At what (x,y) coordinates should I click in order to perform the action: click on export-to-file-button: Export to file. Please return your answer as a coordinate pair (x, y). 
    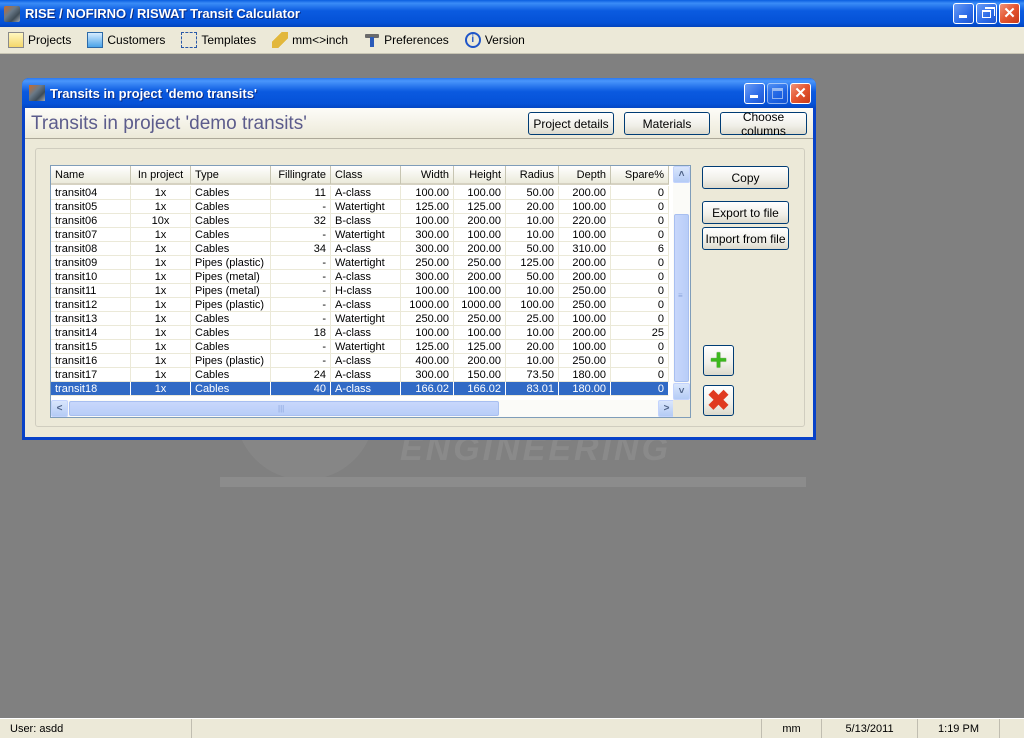
    Looking at the image, I should click on (745, 212).